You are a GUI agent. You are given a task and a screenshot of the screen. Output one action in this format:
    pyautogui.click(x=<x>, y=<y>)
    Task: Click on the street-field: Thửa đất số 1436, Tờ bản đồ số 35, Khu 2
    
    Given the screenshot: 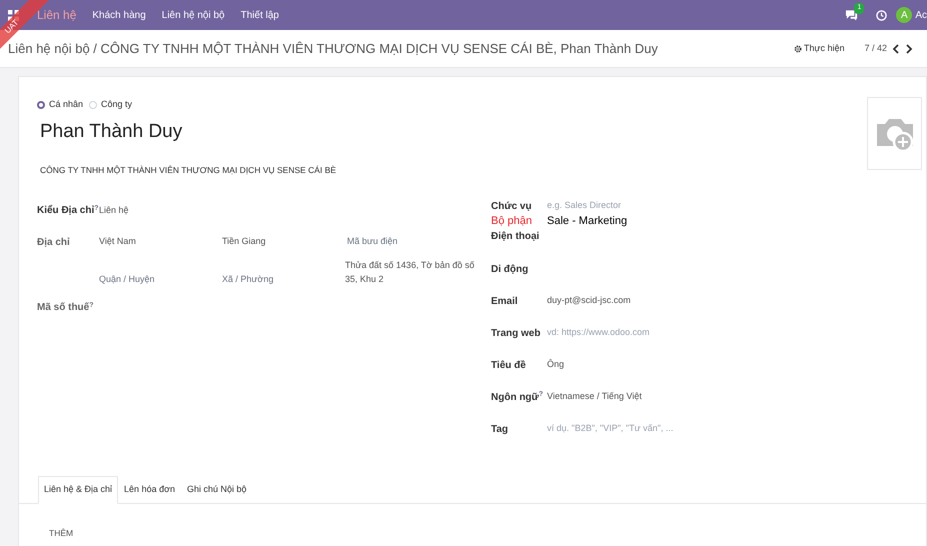 What is the action you would take?
    pyautogui.click(x=415, y=272)
    